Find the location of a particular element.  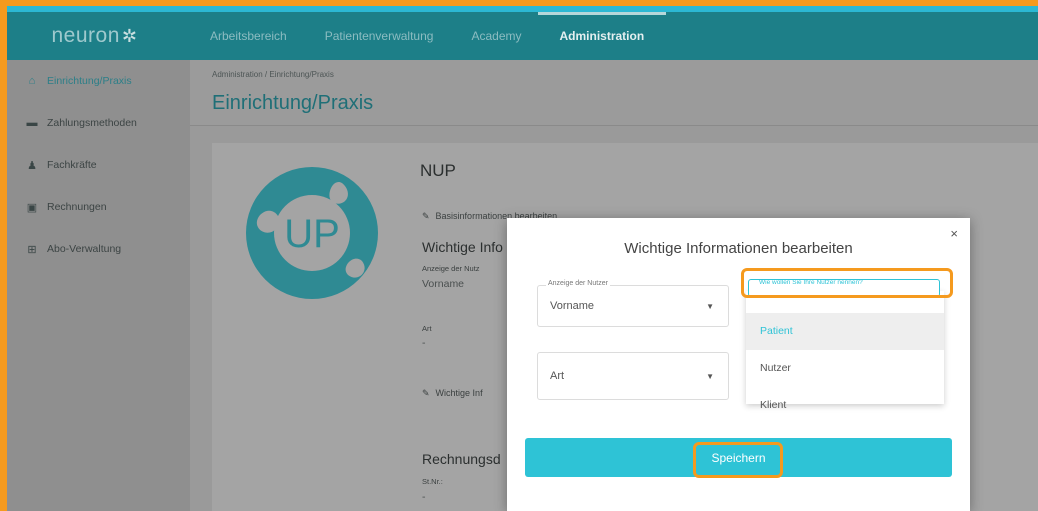

type-label: Art is located at coordinates (427, 328).